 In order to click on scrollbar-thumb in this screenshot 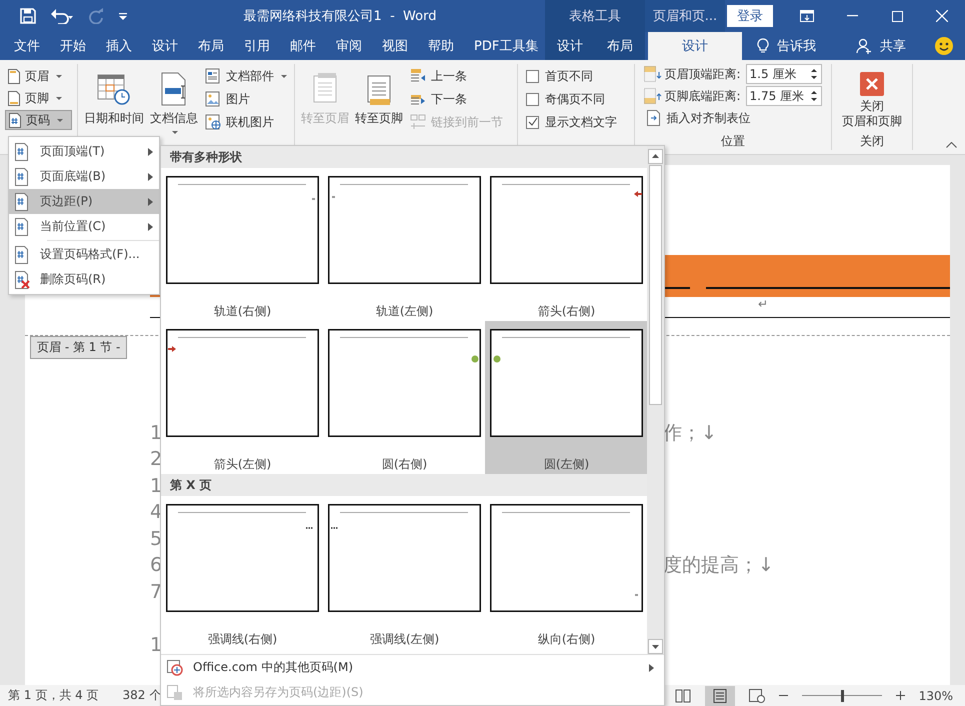, I will do `click(655, 285)`.